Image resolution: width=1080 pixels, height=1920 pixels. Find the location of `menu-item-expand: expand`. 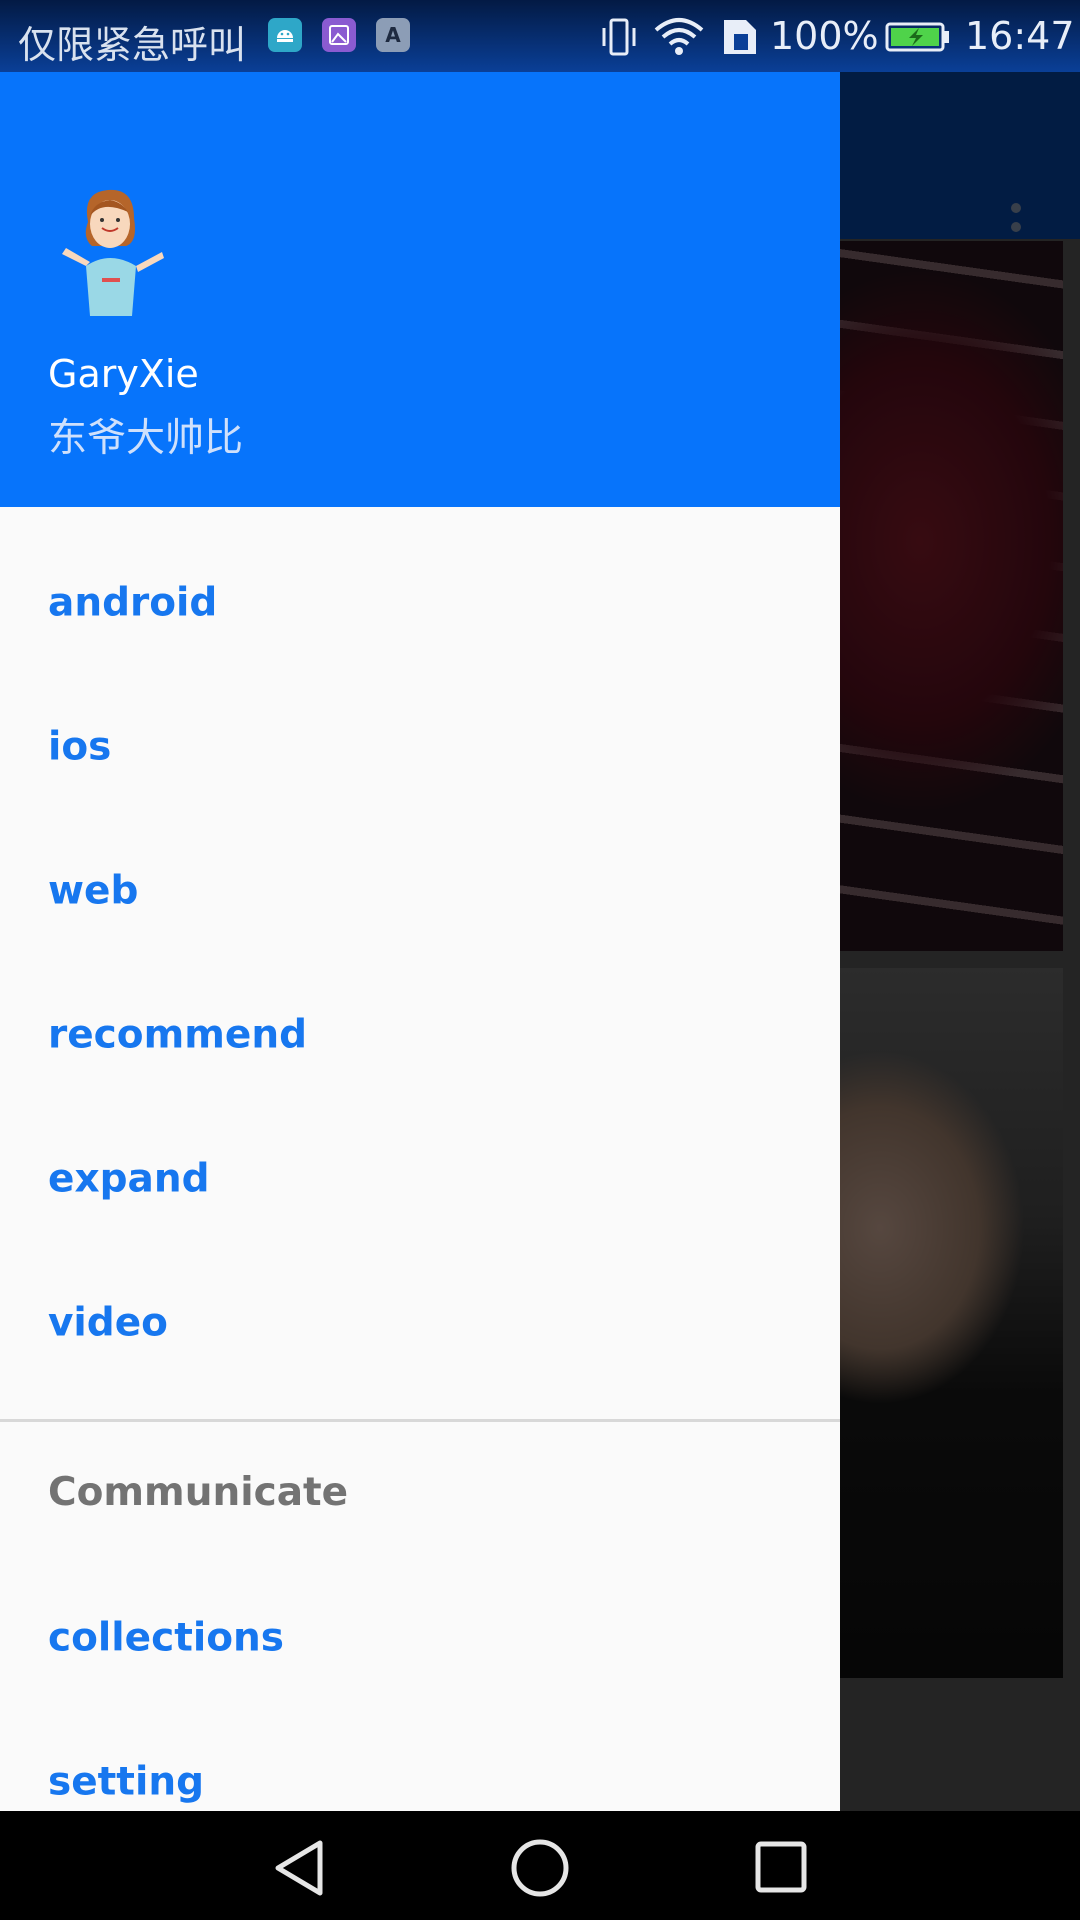

menu-item-expand: expand is located at coordinates (420, 1179).